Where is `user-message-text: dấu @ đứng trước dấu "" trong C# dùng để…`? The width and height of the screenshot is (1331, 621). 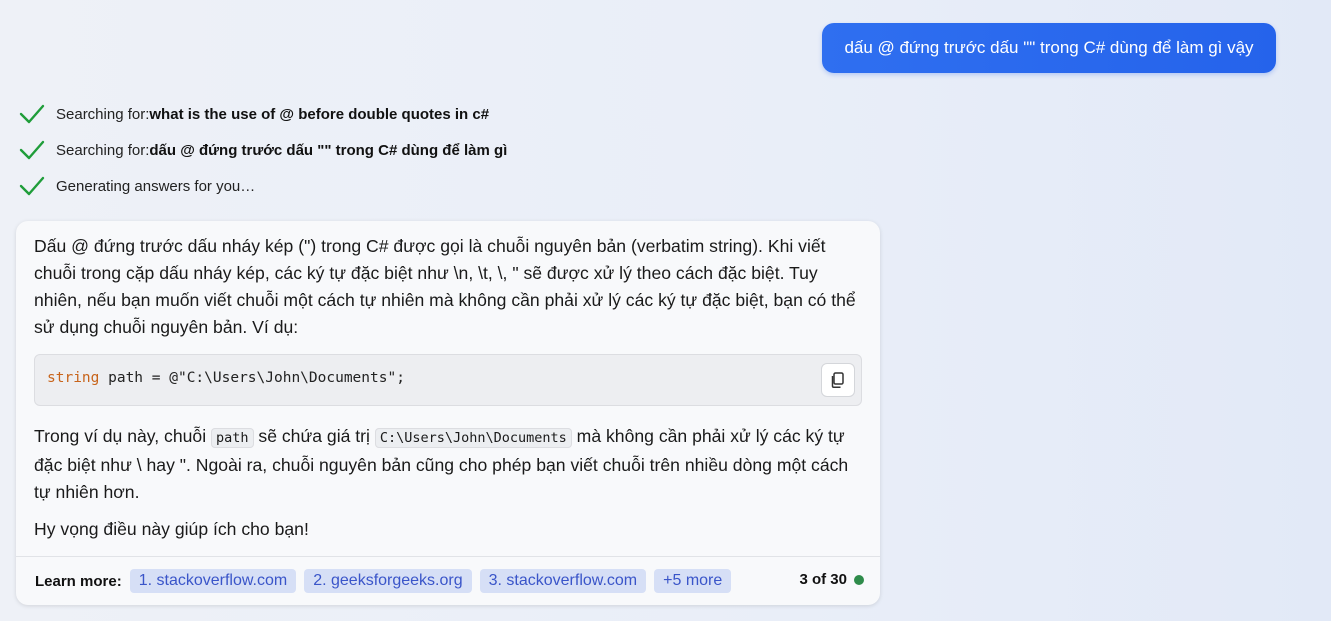
user-message-text: dấu @ đứng trước dấu "" trong C# dùng để… is located at coordinates (1049, 47).